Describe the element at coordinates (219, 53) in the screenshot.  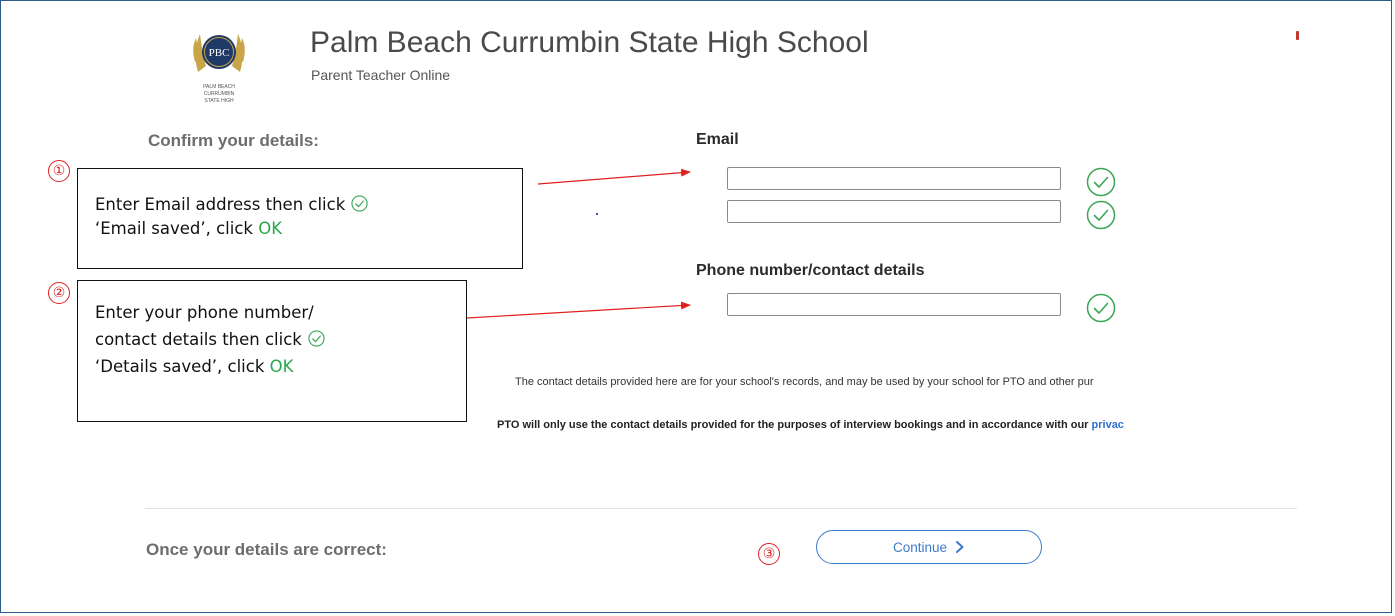
I see `svg-text: PBC` at that location.